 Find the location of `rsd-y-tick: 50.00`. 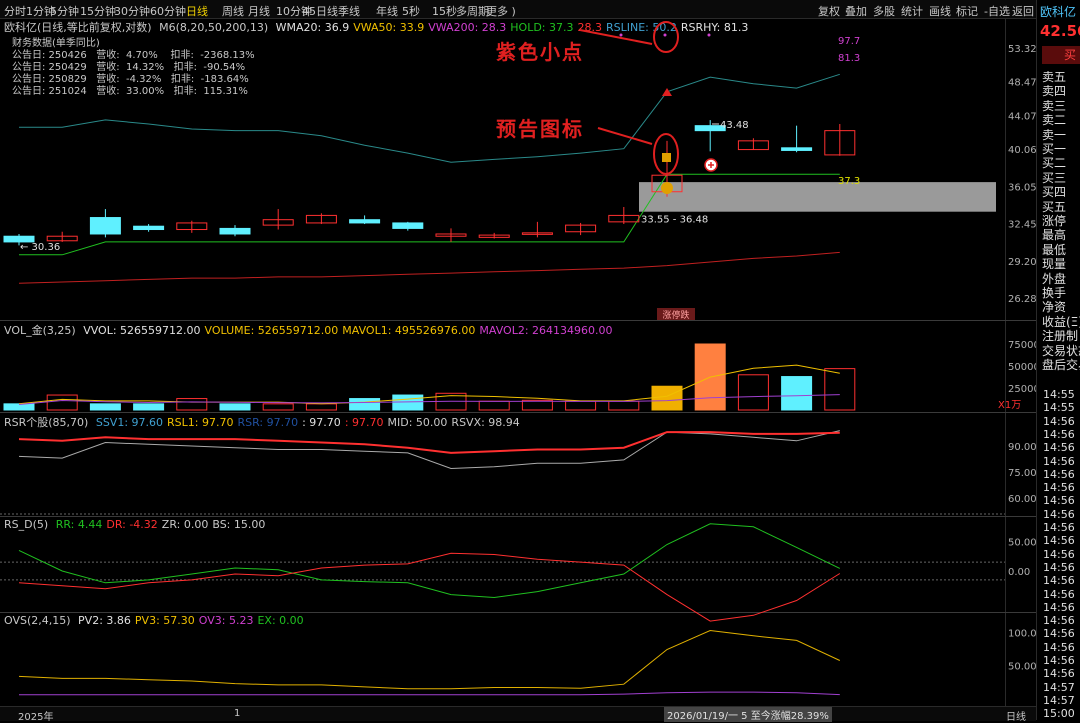

rsd-y-tick: 50.00 is located at coordinates (1022, 543).